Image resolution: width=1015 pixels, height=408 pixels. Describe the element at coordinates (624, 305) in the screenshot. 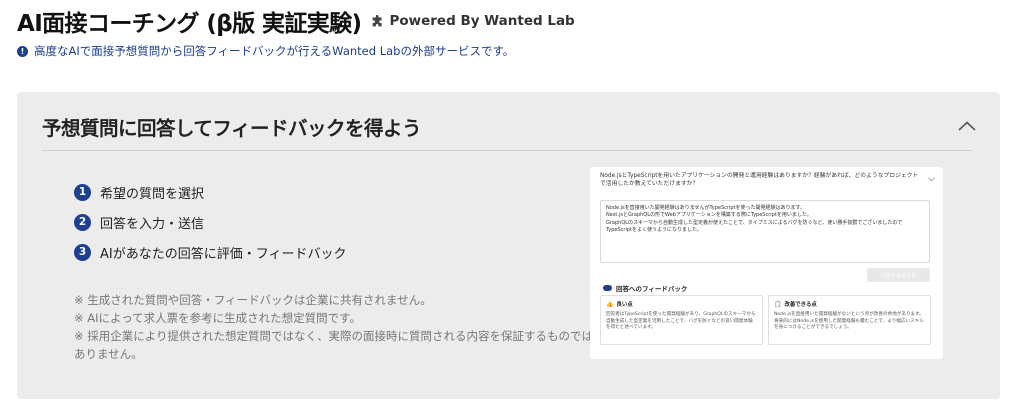

I see `preview-good-points-title: 良い点` at that location.